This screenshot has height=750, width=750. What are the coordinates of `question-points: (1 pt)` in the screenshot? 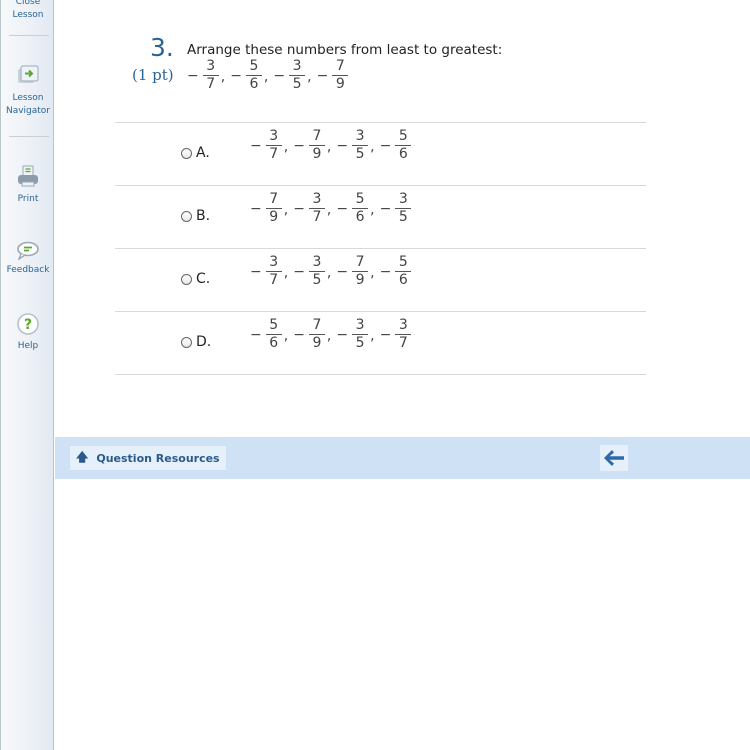 It's located at (153, 75).